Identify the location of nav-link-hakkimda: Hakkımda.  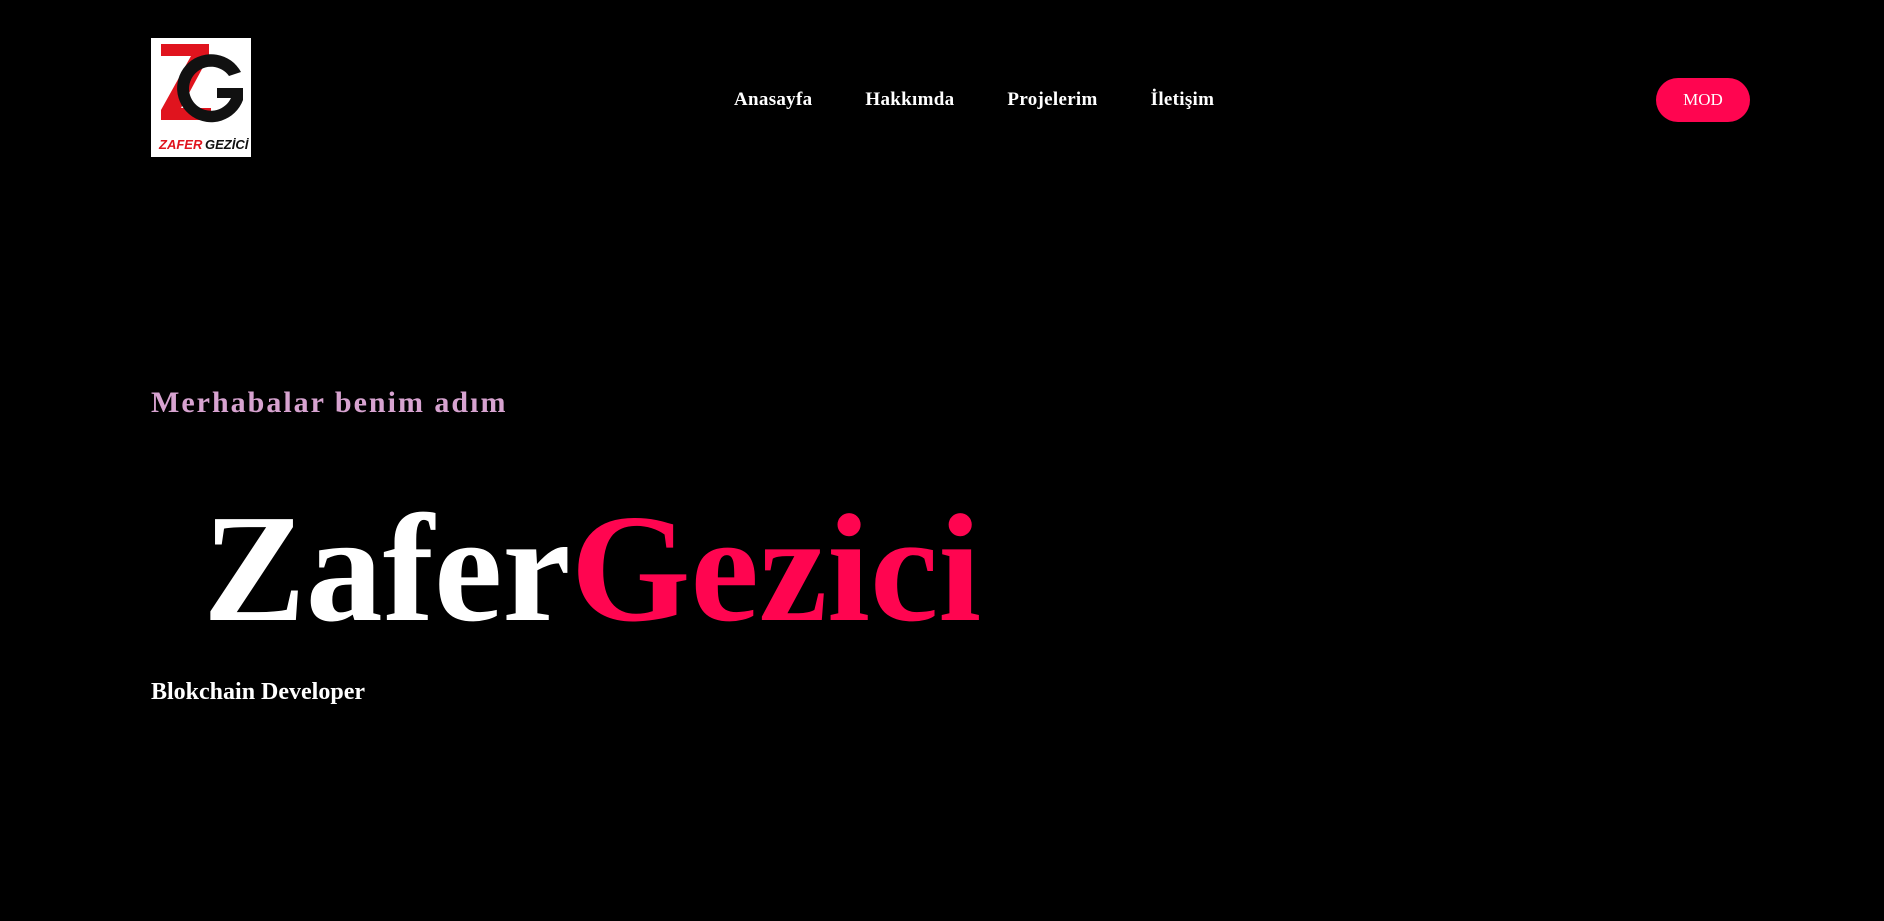
(909, 100).